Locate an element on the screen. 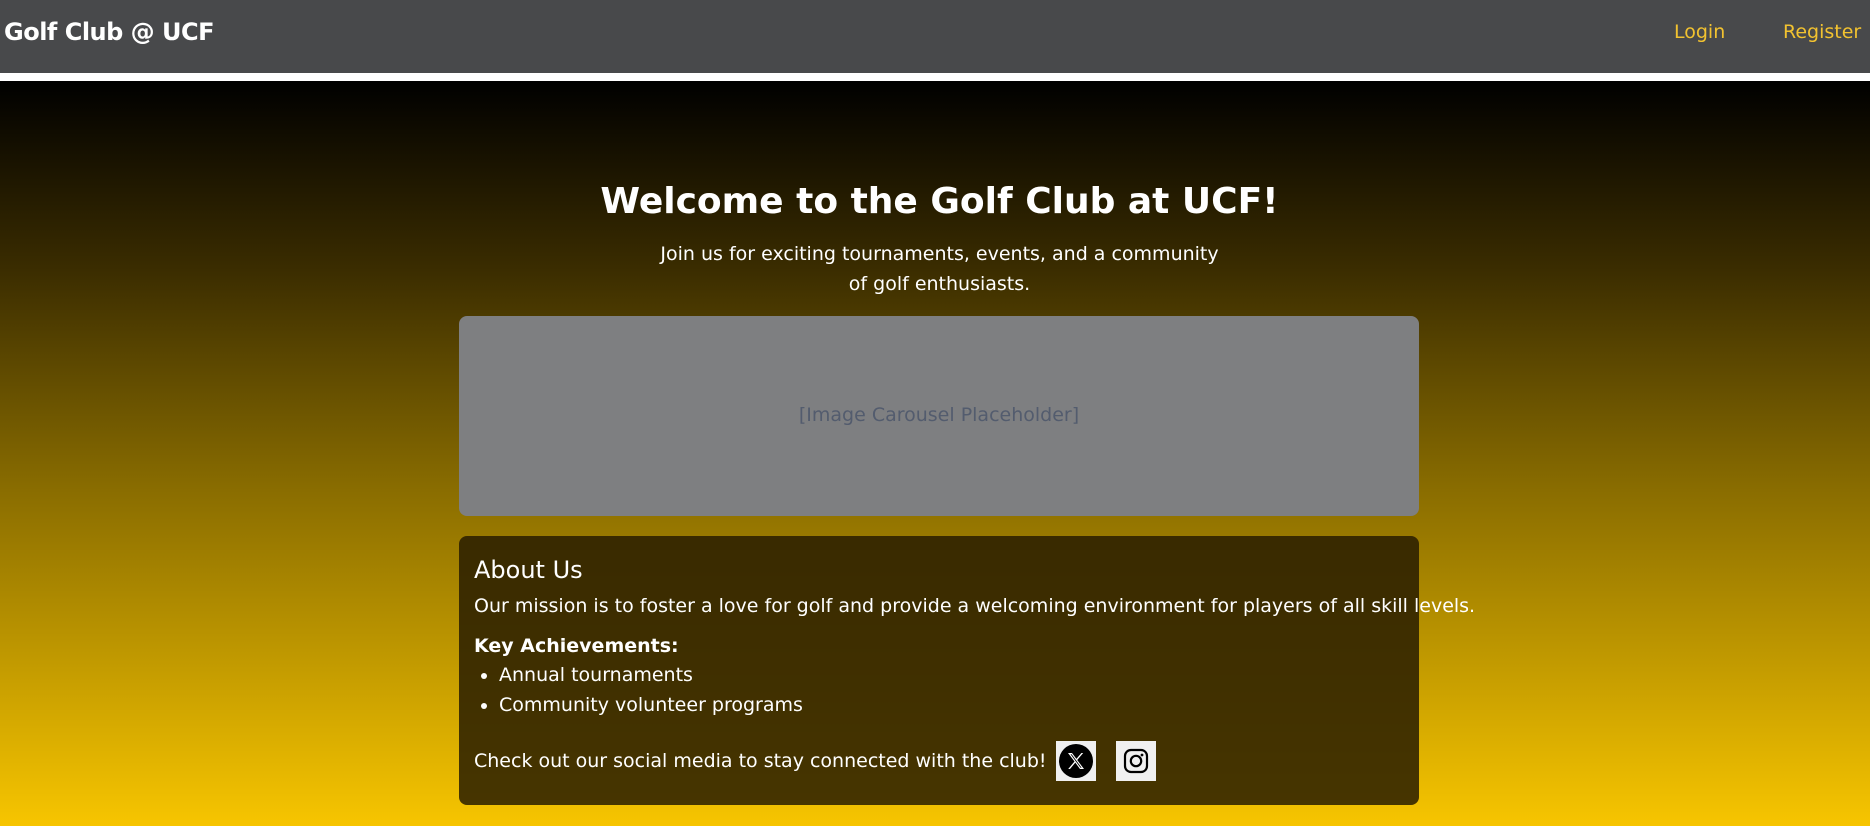 This screenshot has width=1870, height=827. image-carousel: [Image Carousel Placeholder] is located at coordinates (939, 416).